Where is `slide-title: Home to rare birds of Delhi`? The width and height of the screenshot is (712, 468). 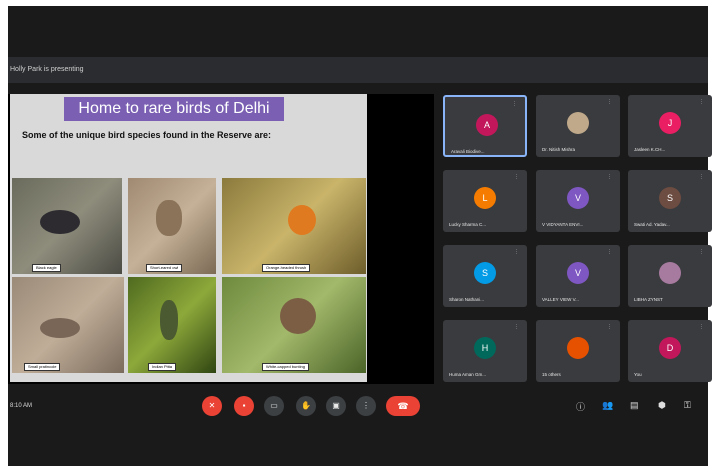
slide-title: Home to rare birds of Delhi is located at coordinates (174, 109).